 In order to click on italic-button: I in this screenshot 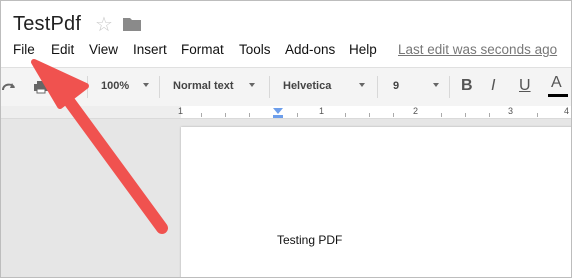, I will do `click(493, 86)`.